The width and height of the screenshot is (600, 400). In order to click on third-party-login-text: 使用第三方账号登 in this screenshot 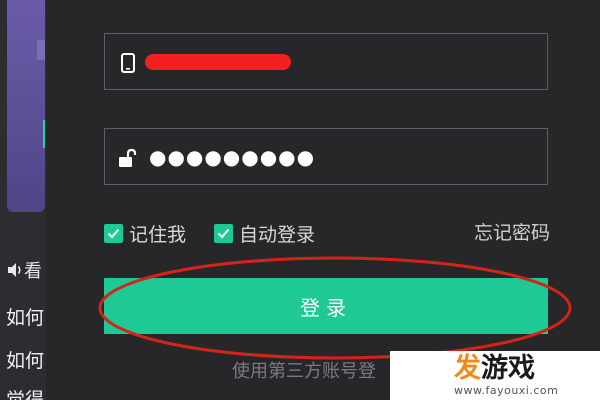, I will do `click(304, 371)`.